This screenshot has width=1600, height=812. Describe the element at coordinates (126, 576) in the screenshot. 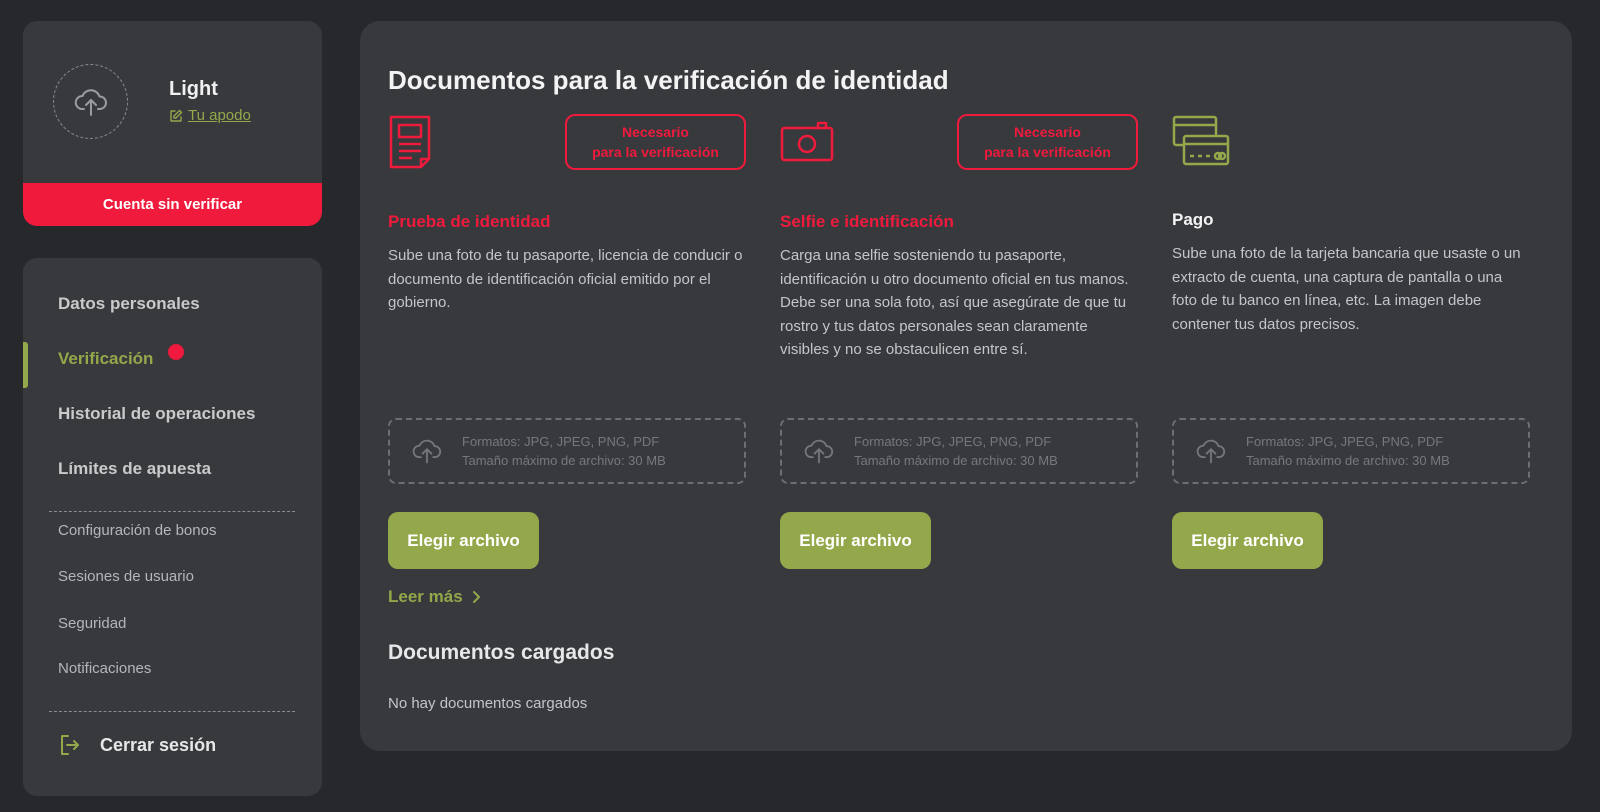

I see `menu-item-user-sessions: Sesiones de usuario` at that location.